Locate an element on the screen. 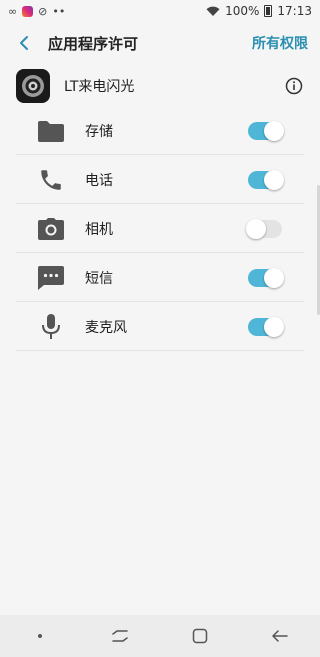 The width and height of the screenshot is (320, 657). permission-item-microphone: 麦克风 is located at coordinates (160, 326).